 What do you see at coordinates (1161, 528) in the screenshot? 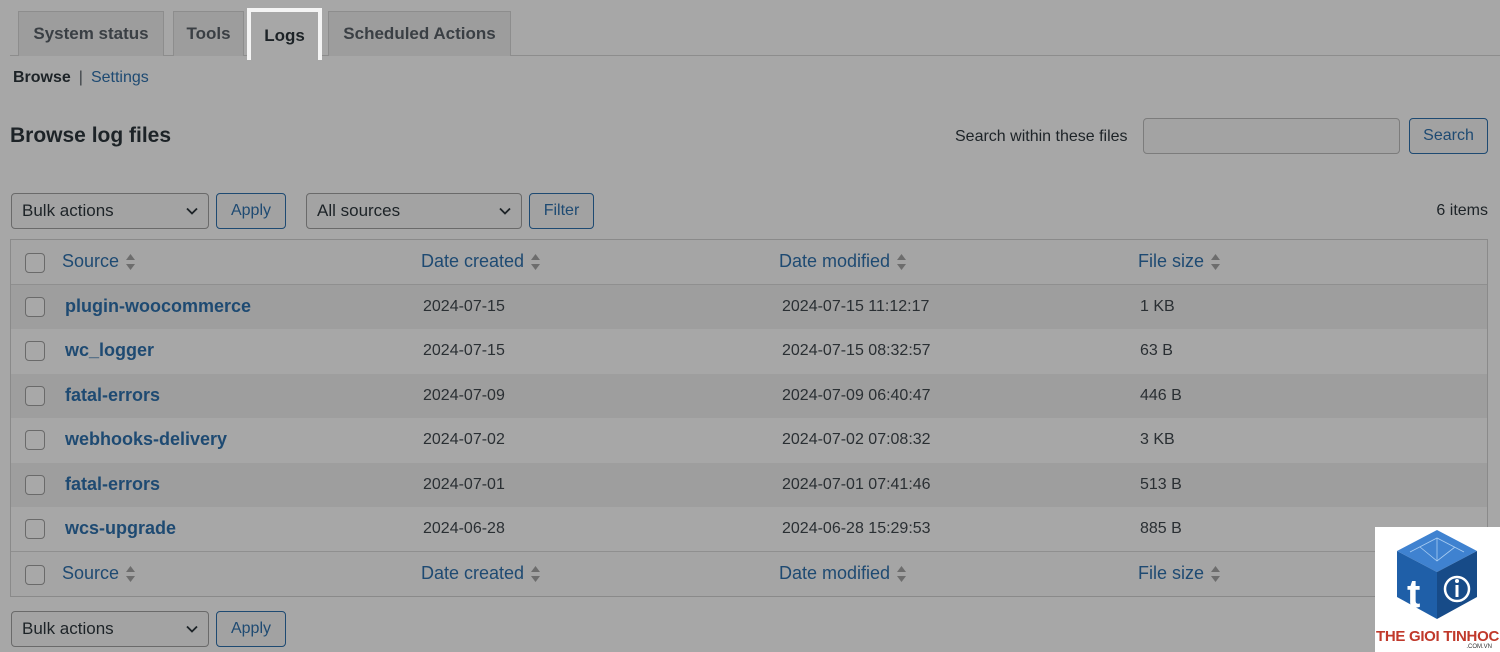
I see `file-size-cell: 885 B` at bounding box center [1161, 528].